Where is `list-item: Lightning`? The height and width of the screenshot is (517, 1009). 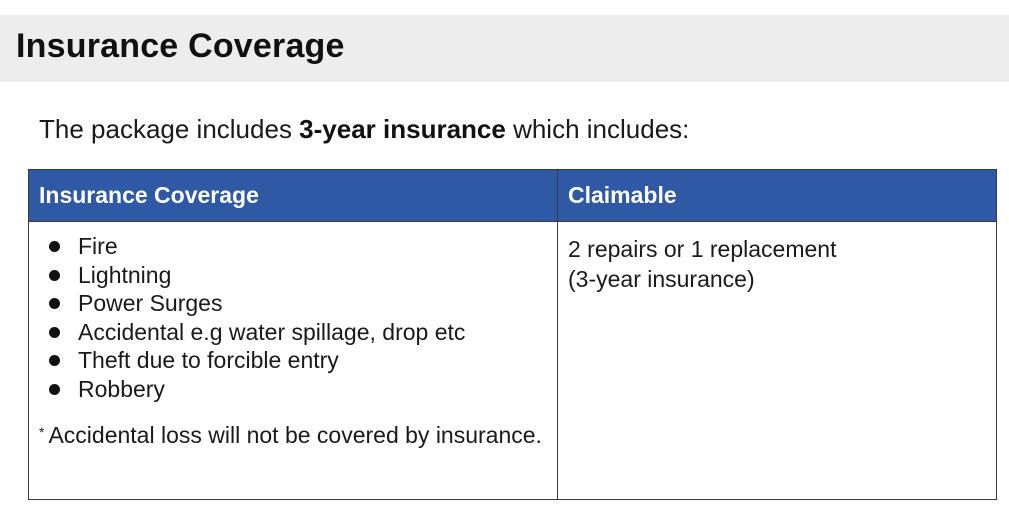 list-item: Lightning is located at coordinates (293, 275).